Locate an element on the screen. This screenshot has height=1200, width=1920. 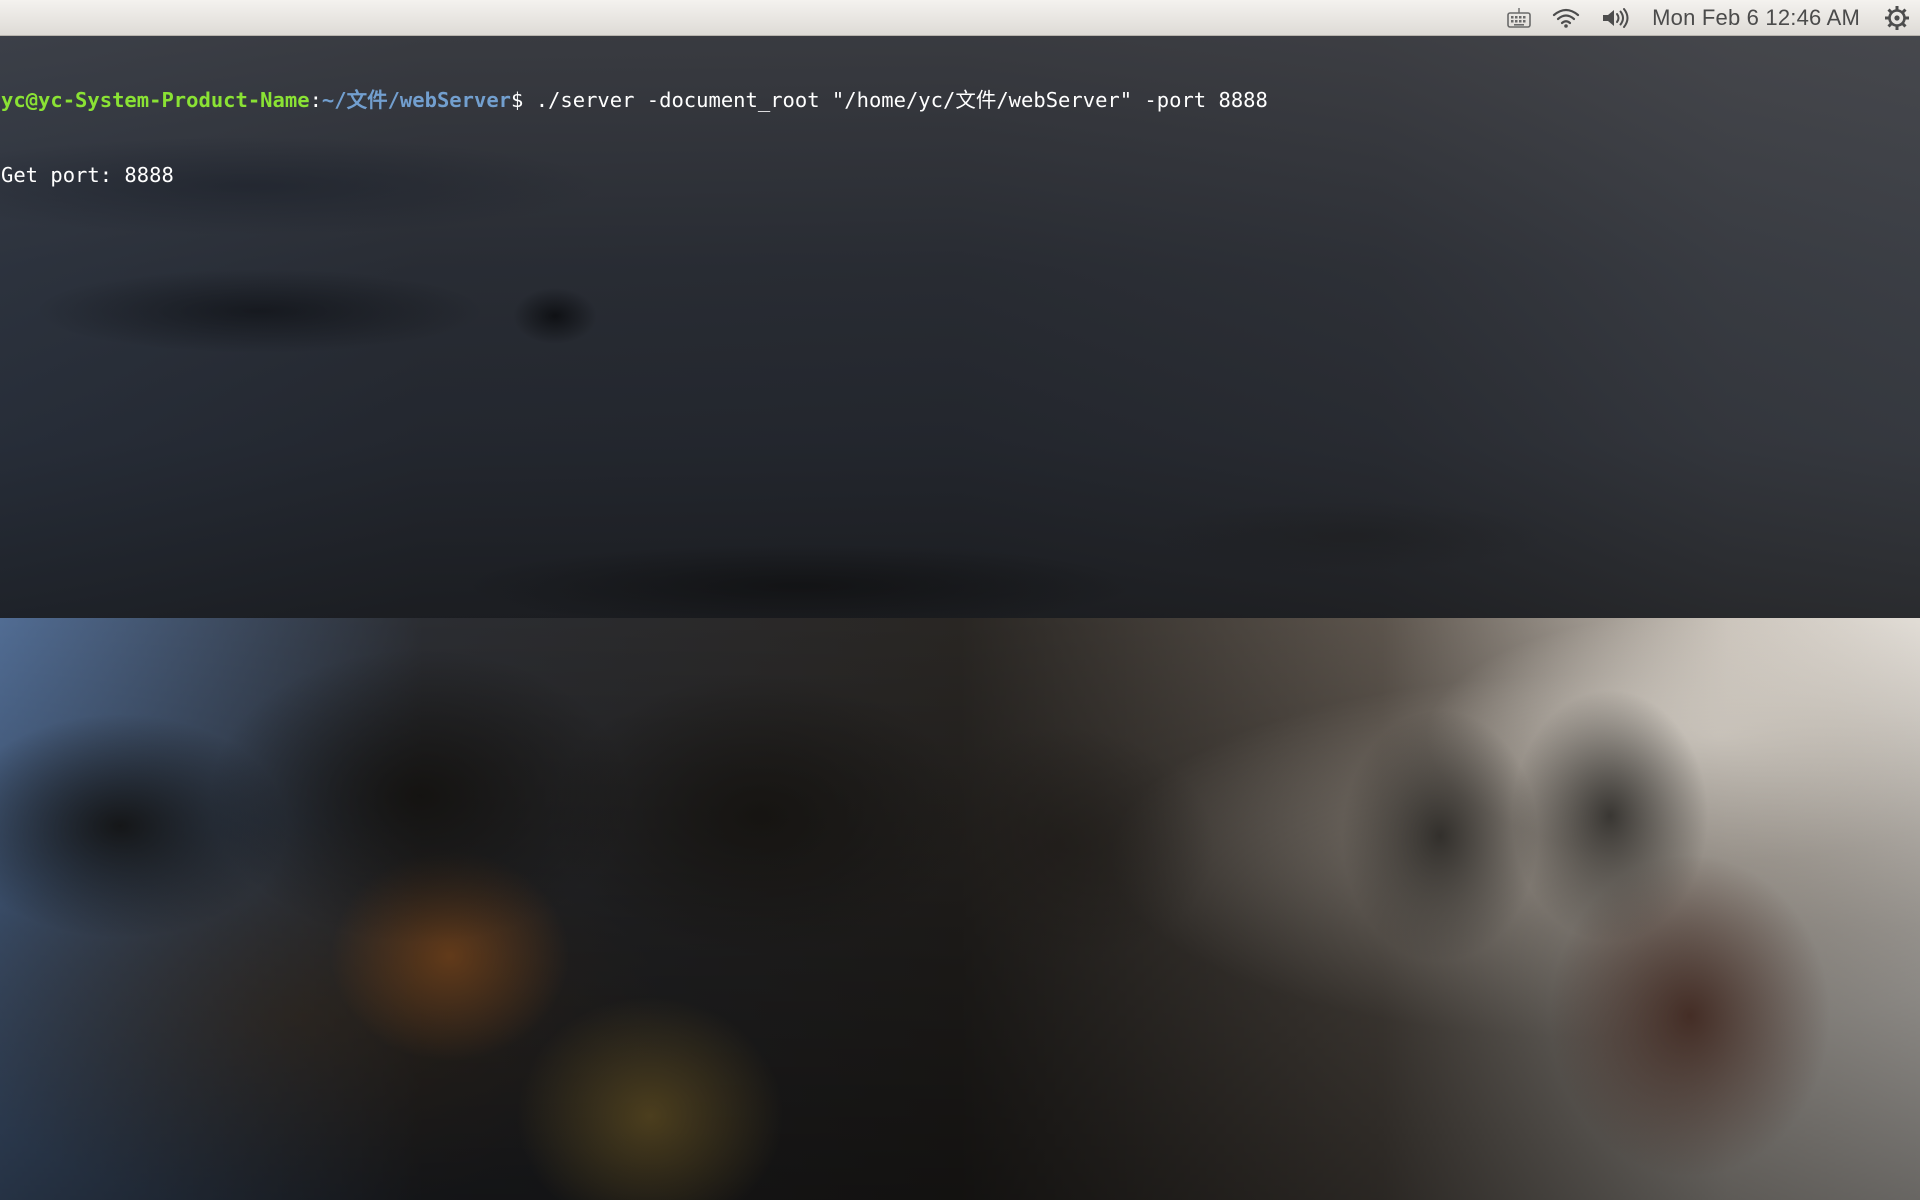
network-indicator is located at coordinates (1566, 18).